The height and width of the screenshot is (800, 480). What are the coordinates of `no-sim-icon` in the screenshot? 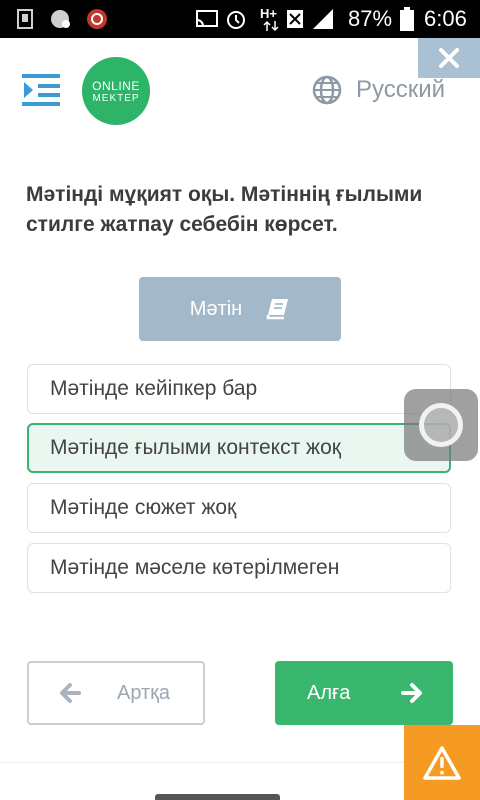 It's located at (295, 19).